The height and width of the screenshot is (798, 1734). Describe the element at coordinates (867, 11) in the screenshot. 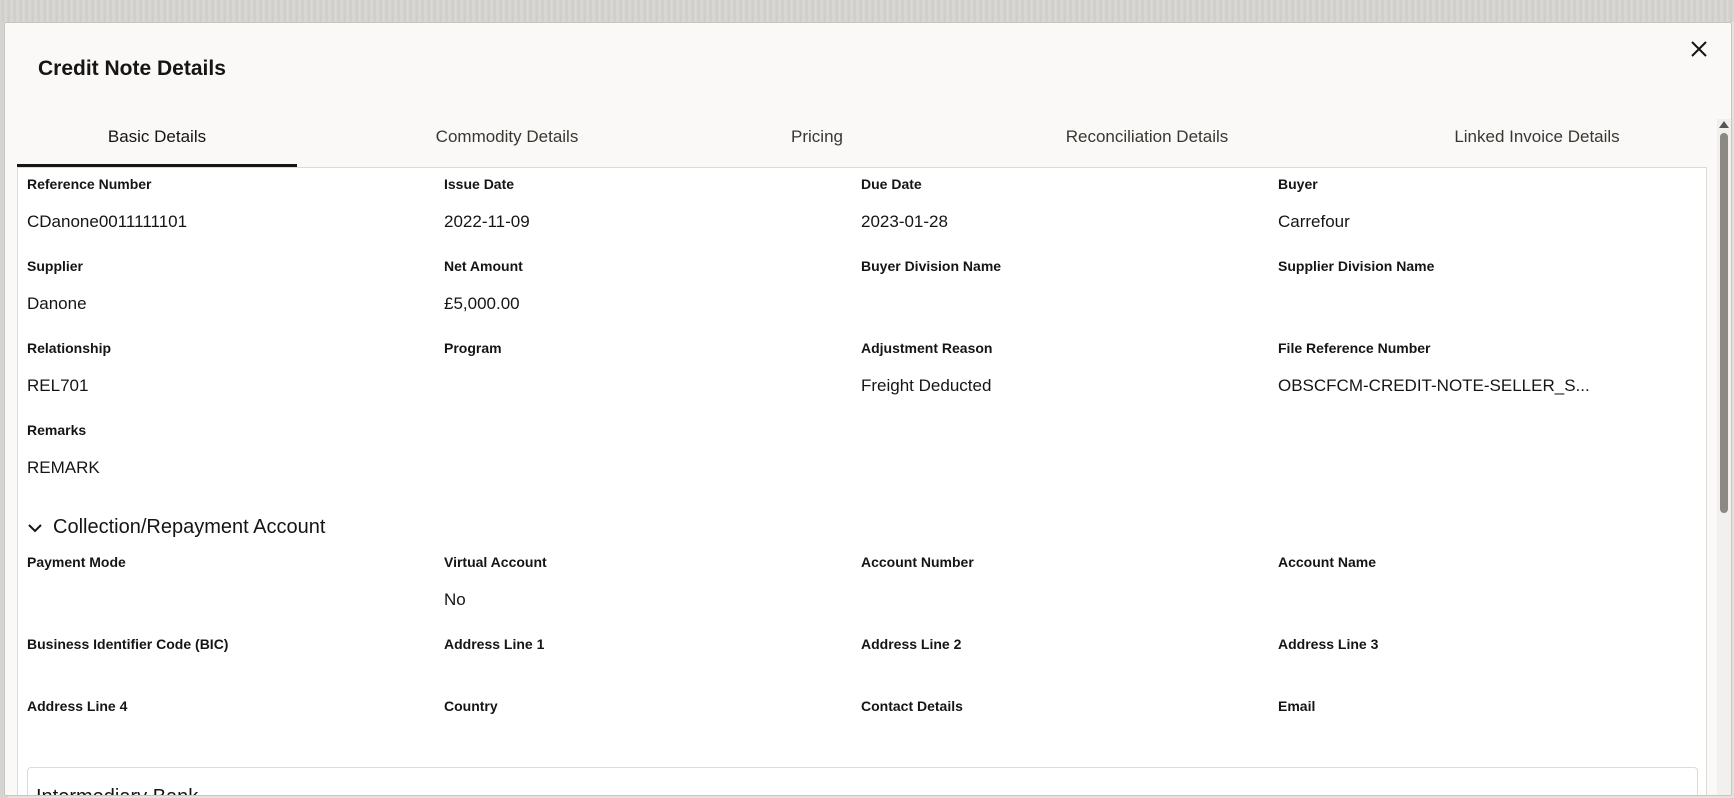

I see `background-page-header` at that location.